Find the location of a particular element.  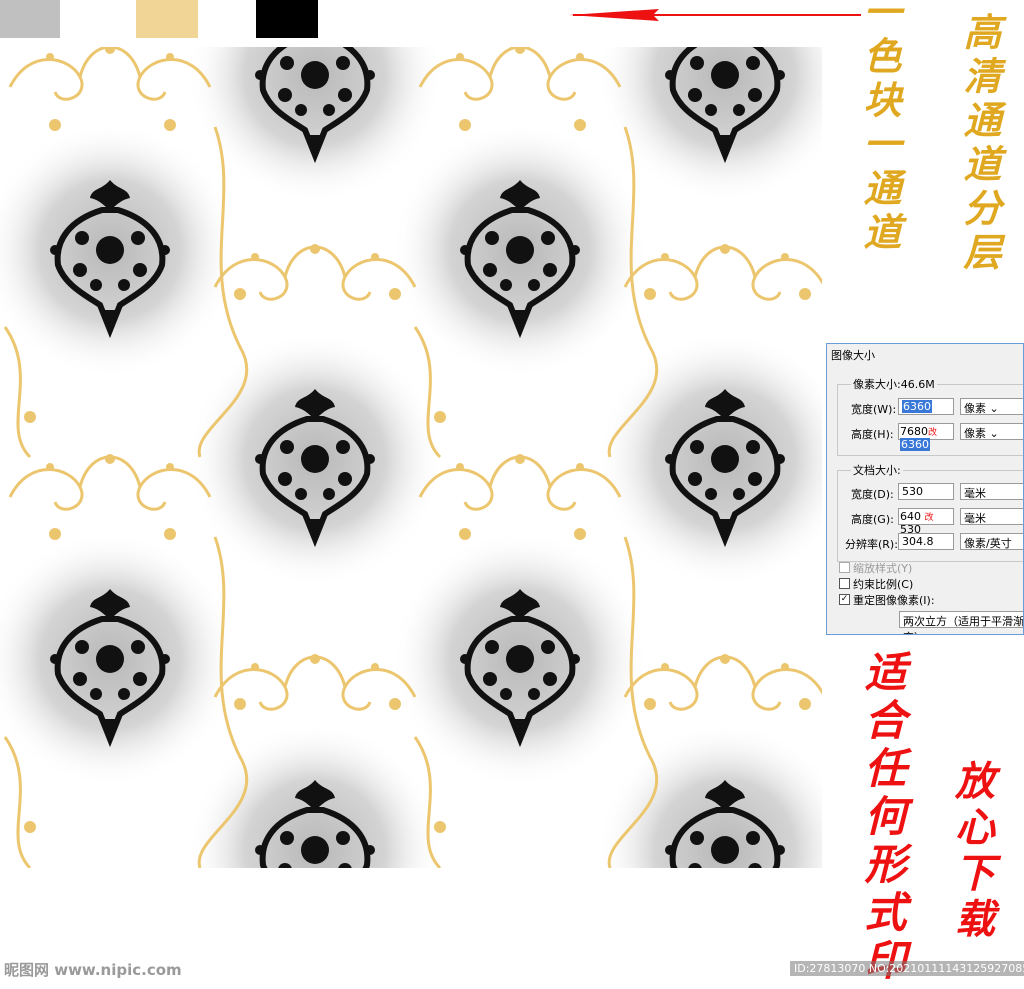

resample-method: 两次立方（适用于平滑渐变） is located at coordinates (963, 624).